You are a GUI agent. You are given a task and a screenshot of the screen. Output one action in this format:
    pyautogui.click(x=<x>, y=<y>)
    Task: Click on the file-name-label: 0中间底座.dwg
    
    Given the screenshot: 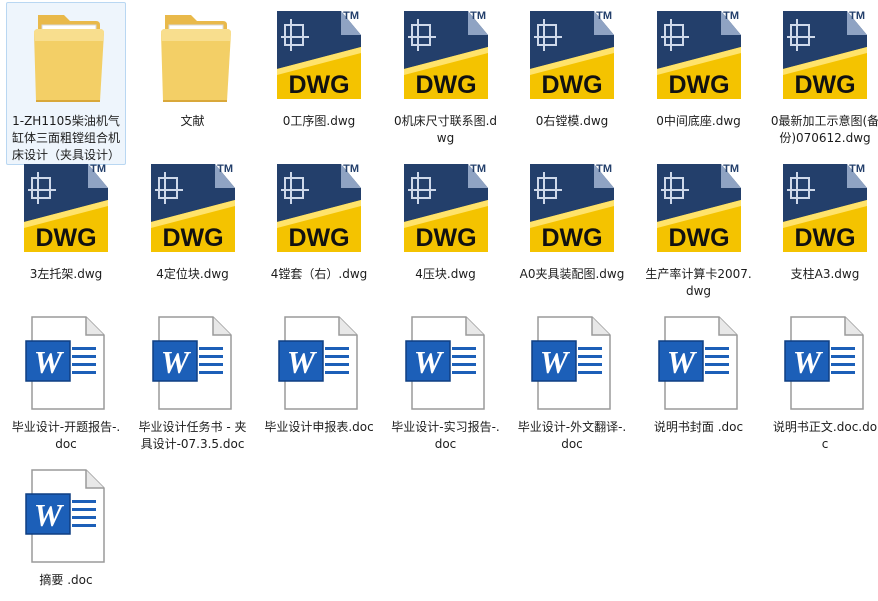 What is the action you would take?
    pyautogui.click(x=698, y=121)
    